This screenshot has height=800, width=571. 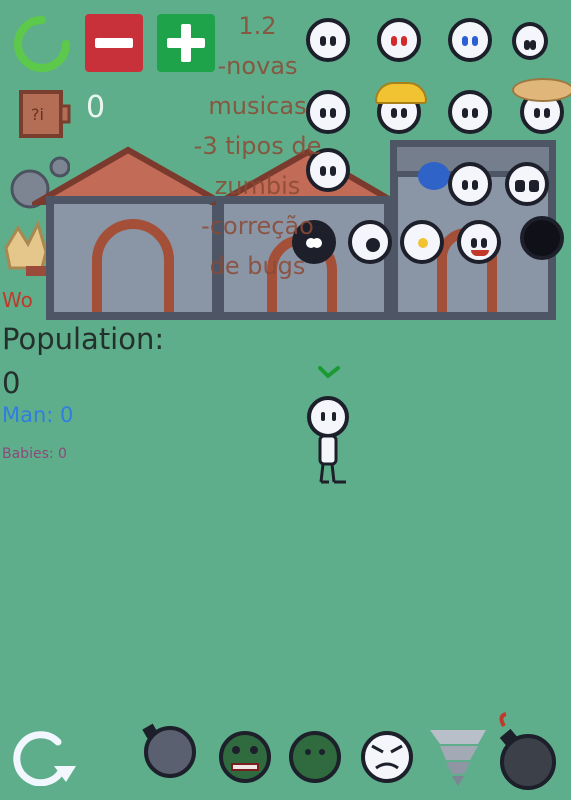 I want to click on character-face-egg, so click(x=422, y=242).